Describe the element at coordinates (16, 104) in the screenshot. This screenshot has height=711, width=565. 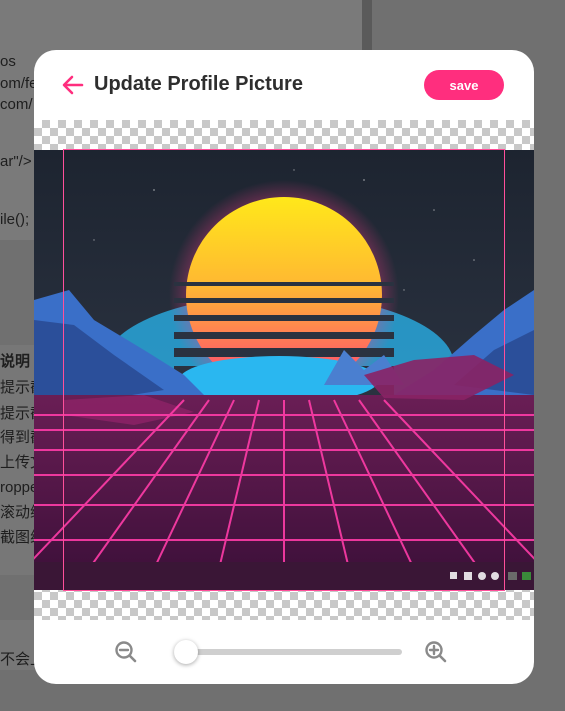
I see `background-text: com/` at that location.